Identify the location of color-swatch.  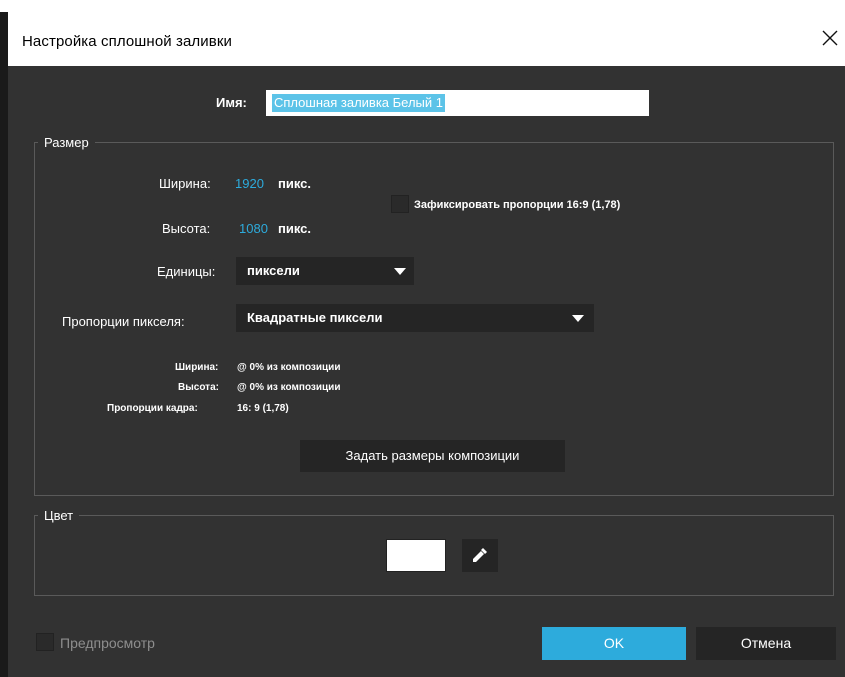
(416, 555).